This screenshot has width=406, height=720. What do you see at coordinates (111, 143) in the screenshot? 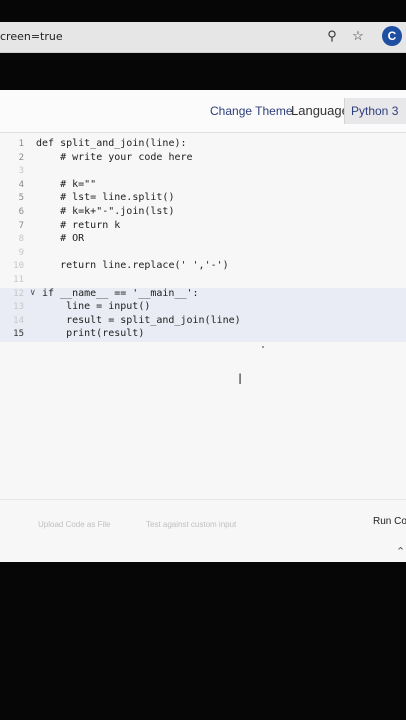
I see `code-text: def split_and_join(line):` at bounding box center [111, 143].